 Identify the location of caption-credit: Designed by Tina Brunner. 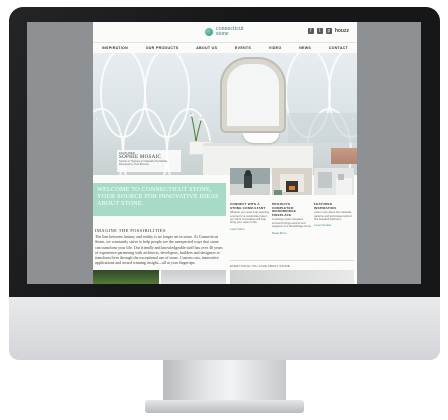
(134, 164).